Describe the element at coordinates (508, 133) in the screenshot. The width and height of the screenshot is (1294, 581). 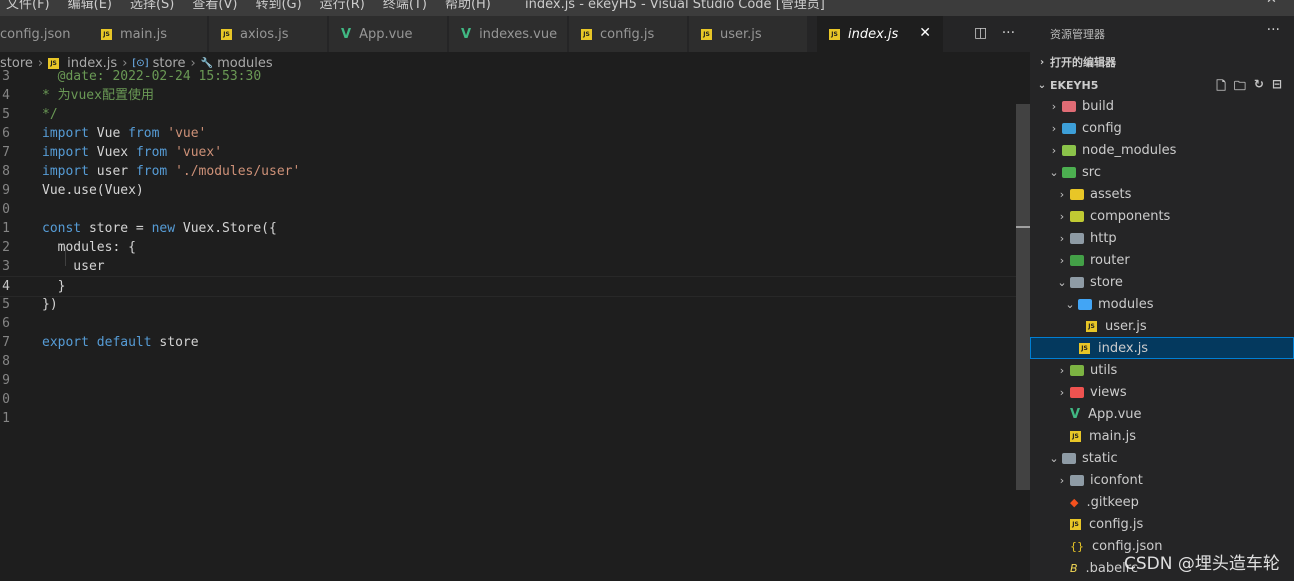
I see `code-line: 6 import Vue from 'vue'` at that location.